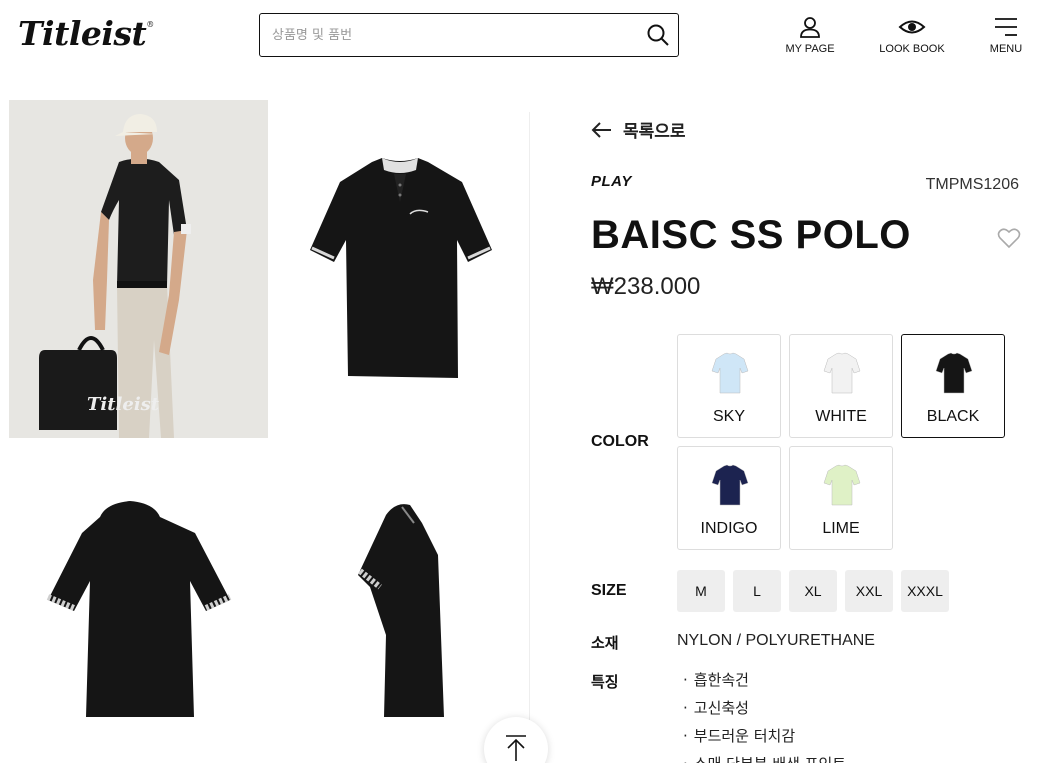 This screenshot has height=763, width=1037. I want to click on feature-item: 부드러운 터치감, so click(764, 740).